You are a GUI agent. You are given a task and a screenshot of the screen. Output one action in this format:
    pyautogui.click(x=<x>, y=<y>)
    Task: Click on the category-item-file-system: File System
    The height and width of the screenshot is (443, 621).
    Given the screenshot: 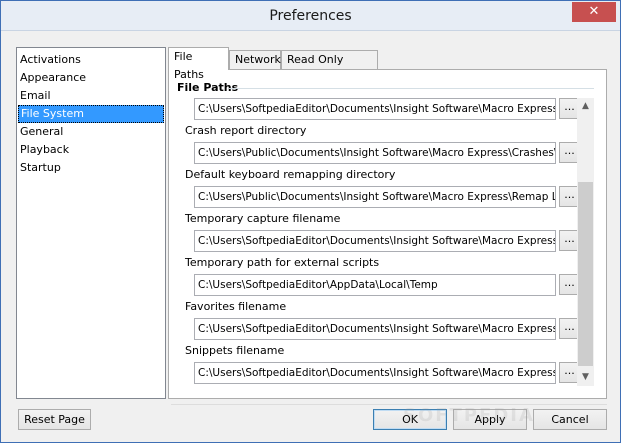 What is the action you would take?
    pyautogui.click(x=91, y=114)
    